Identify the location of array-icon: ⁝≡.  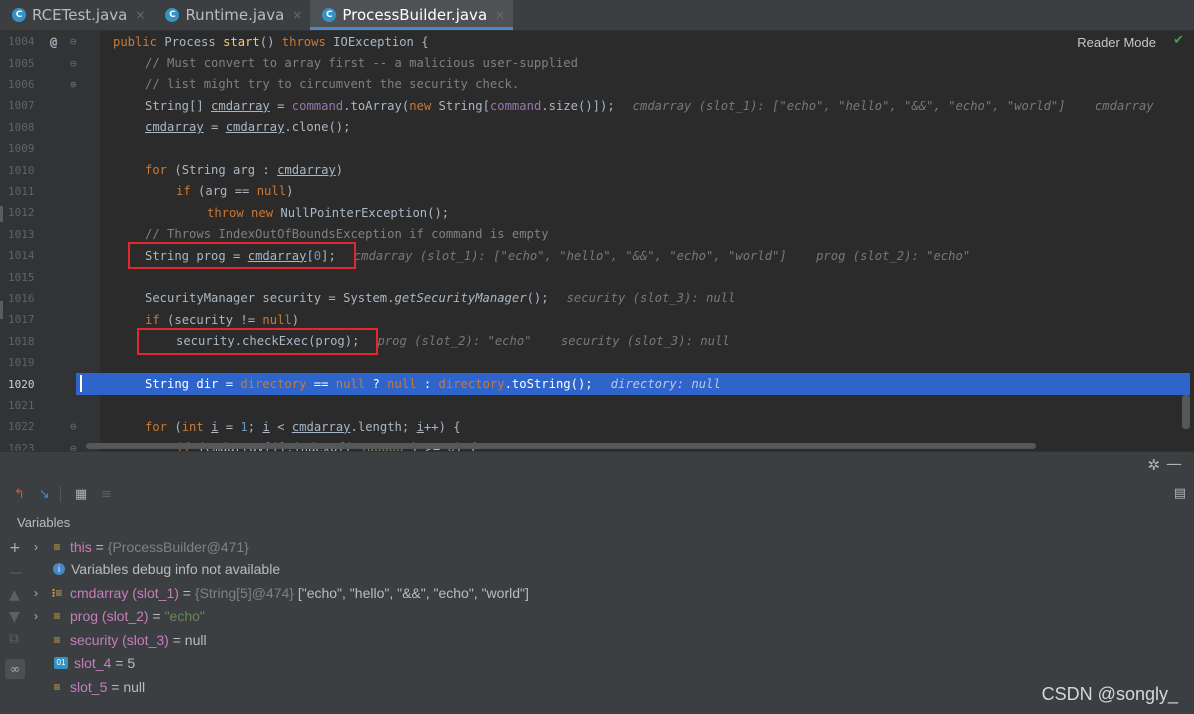
(57, 593).